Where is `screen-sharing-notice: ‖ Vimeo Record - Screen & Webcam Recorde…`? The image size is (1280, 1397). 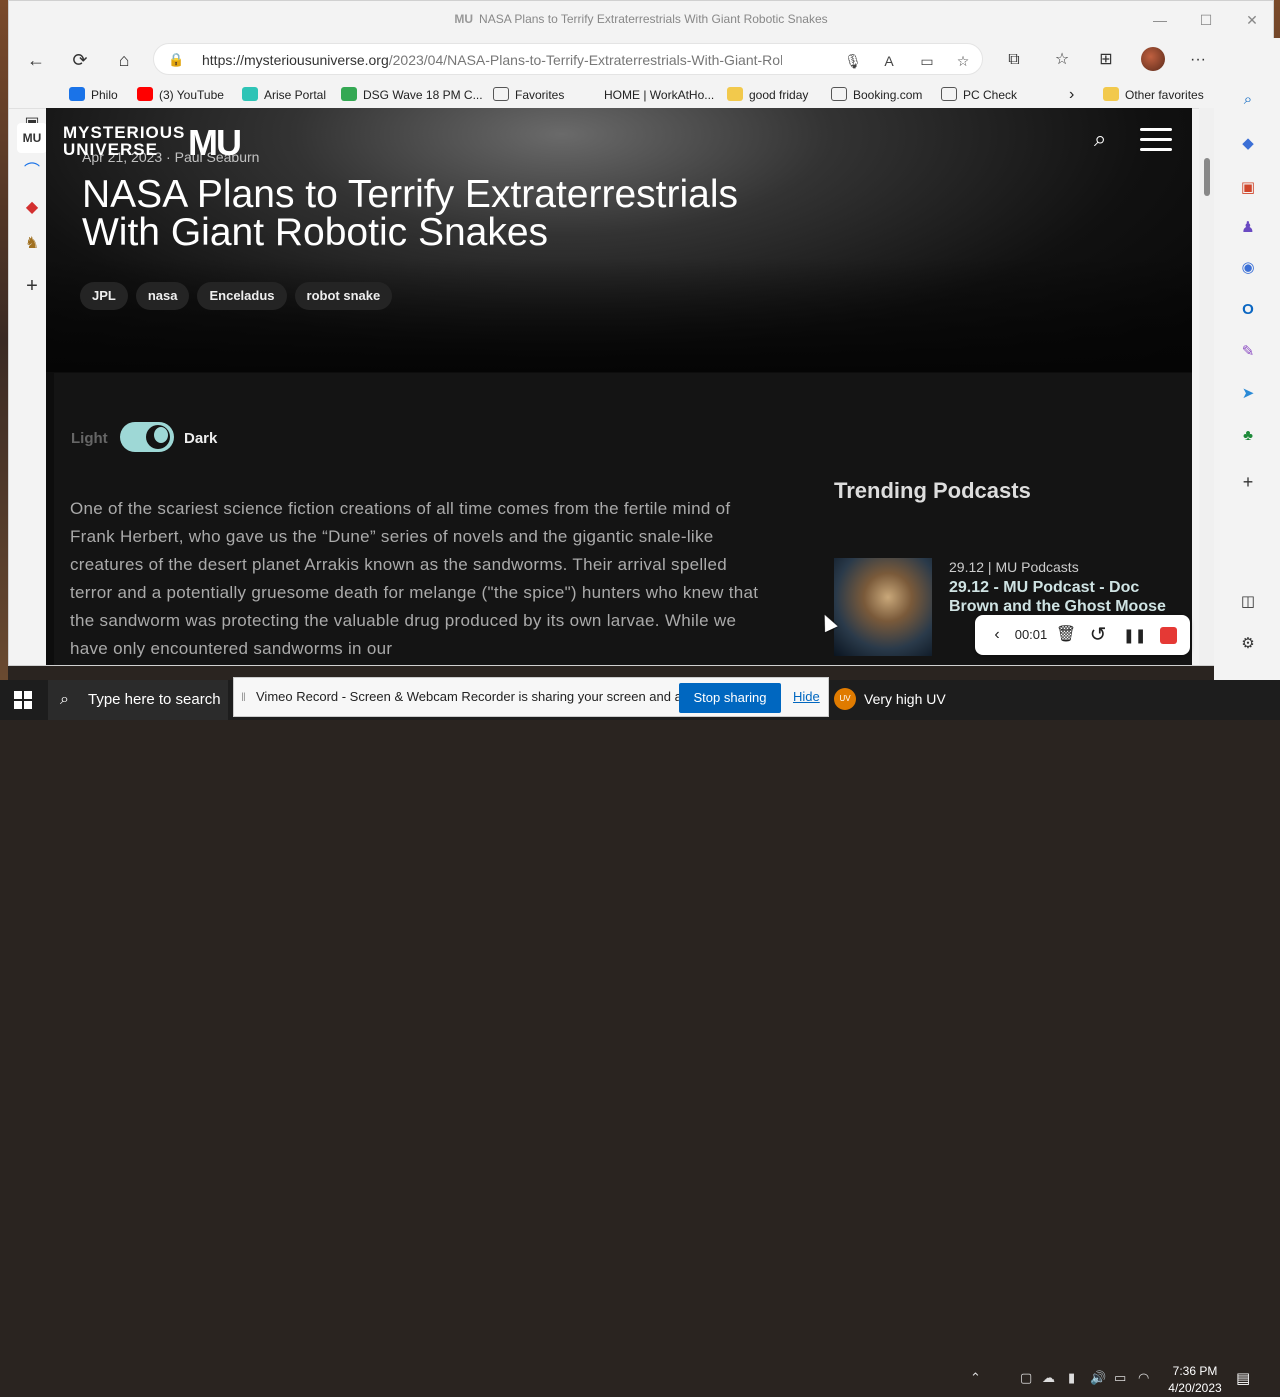
screen-sharing-notice: ‖ Vimeo Record - Screen & Webcam Recorde… is located at coordinates (531, 697).